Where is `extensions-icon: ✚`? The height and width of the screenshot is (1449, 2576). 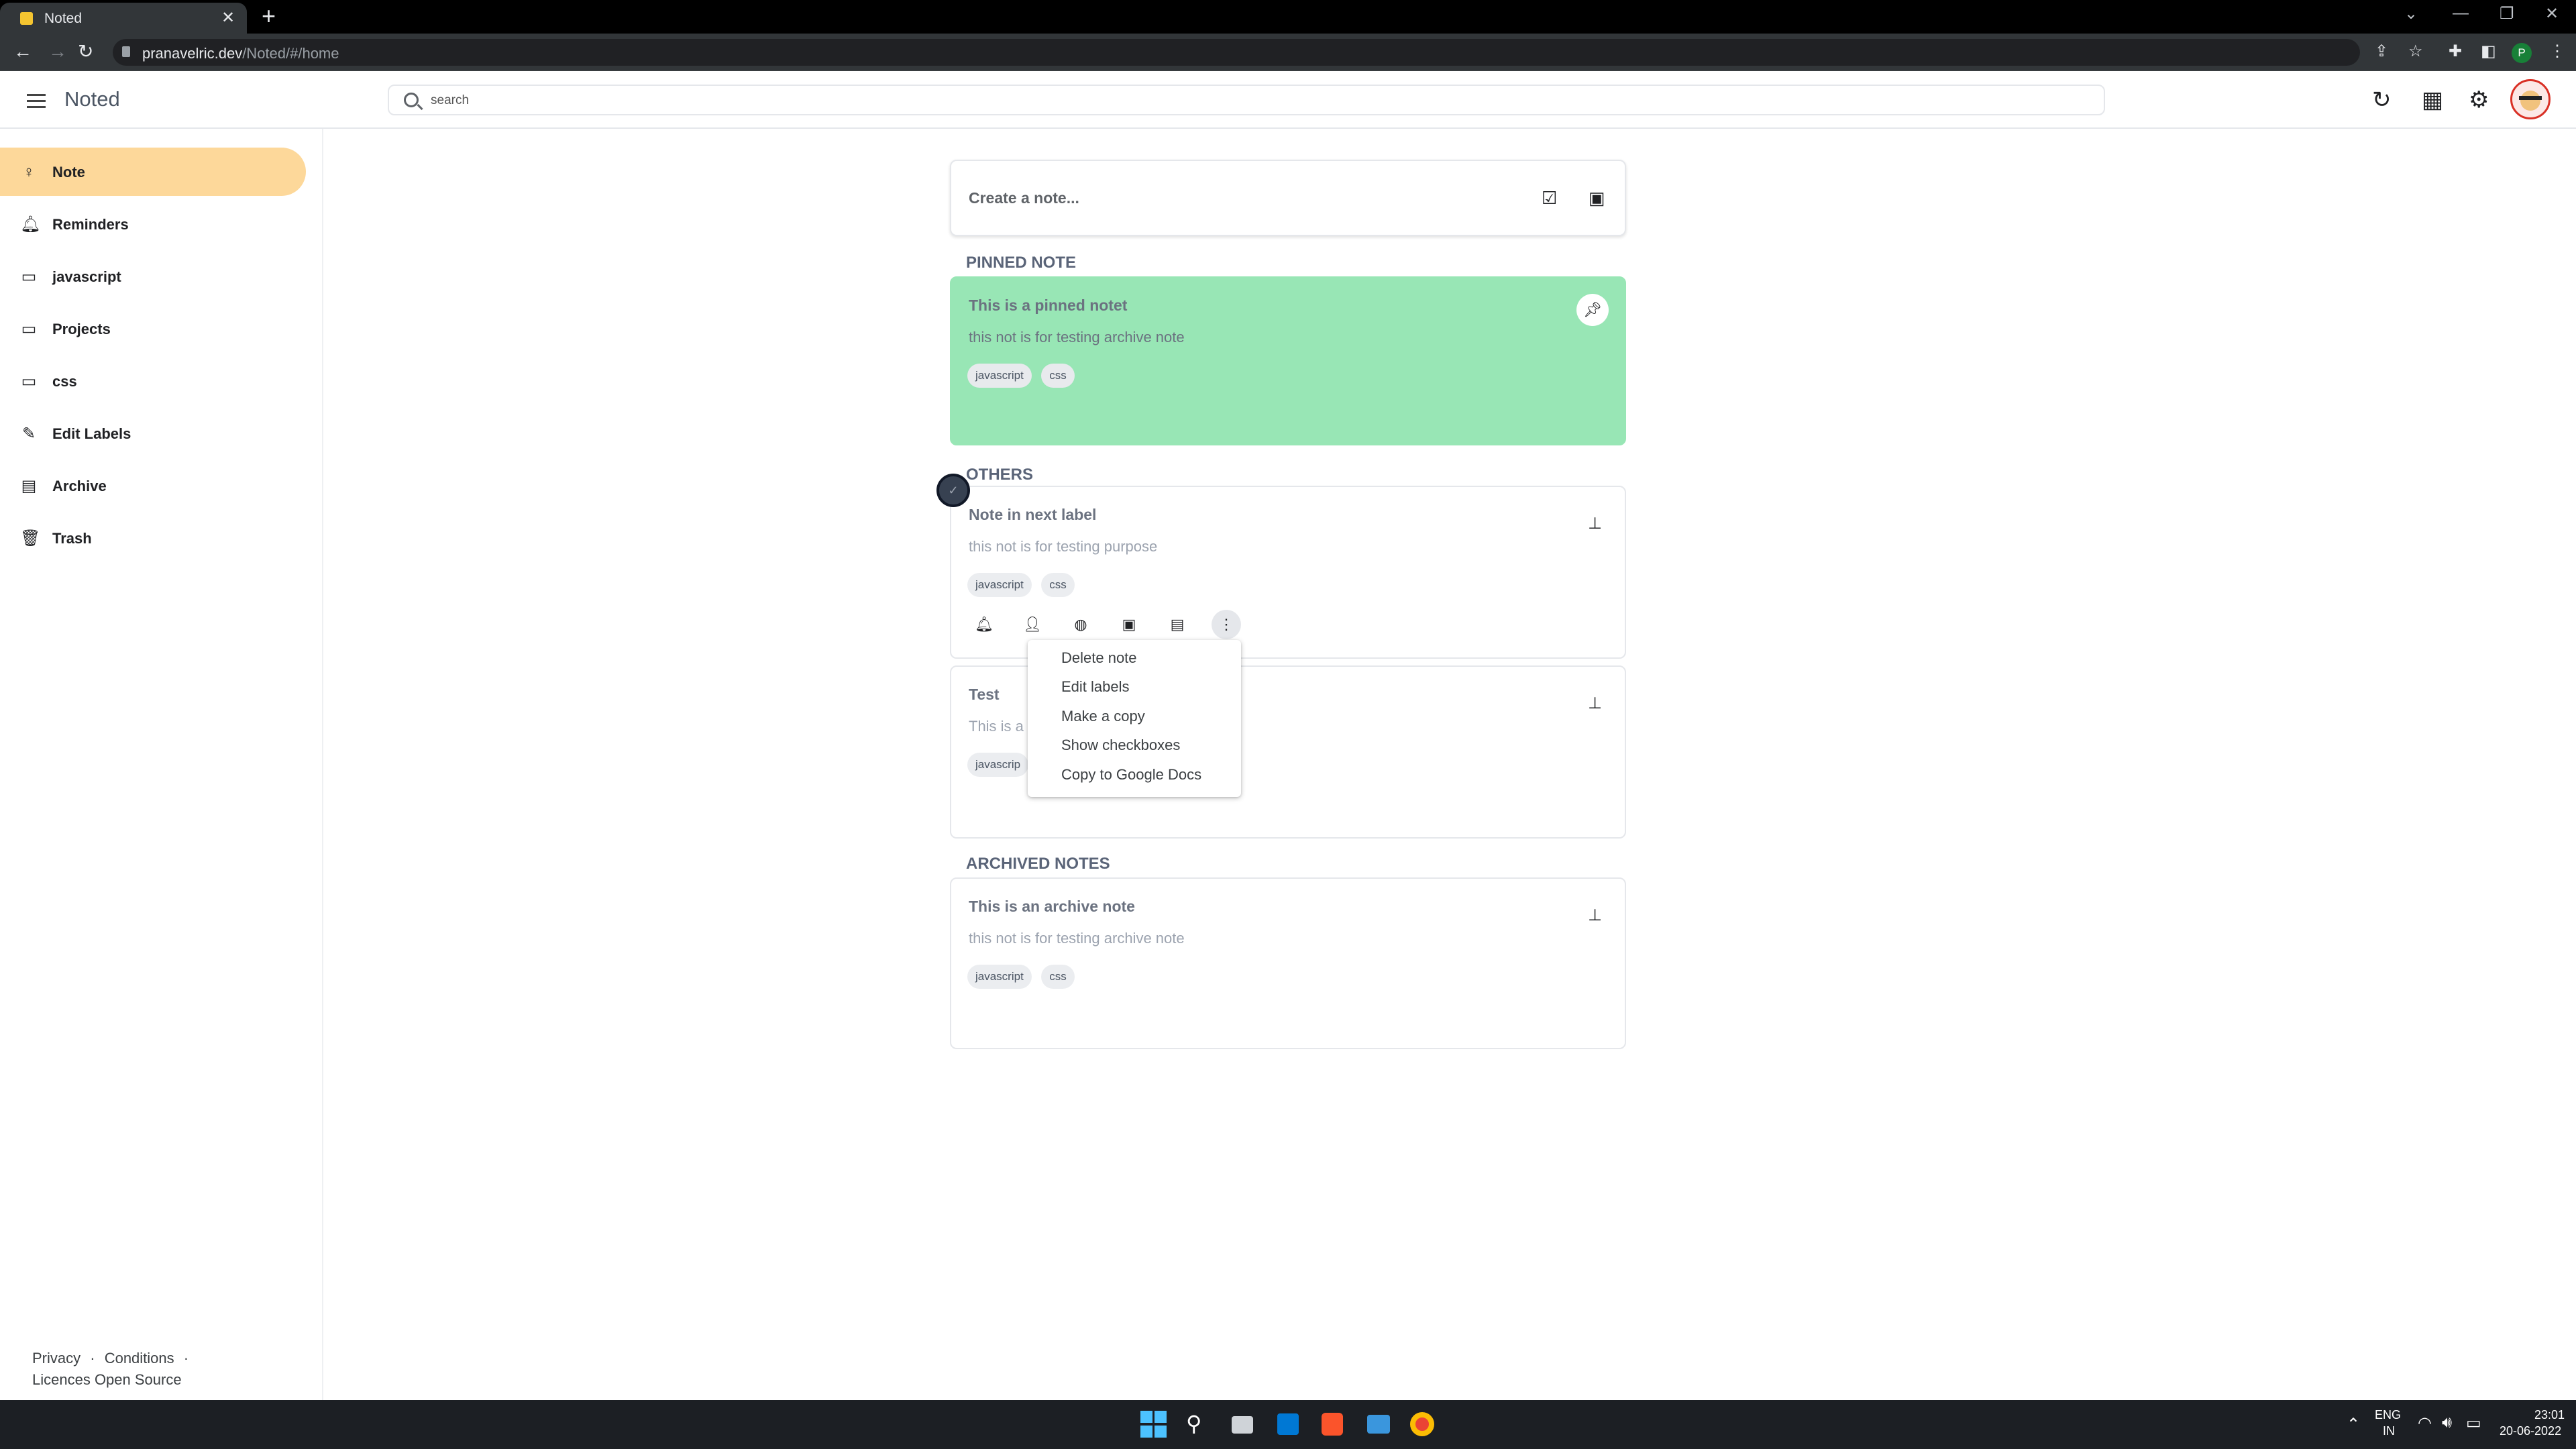 extensions-icon: ✚ is located at coordinates (2455, 51).